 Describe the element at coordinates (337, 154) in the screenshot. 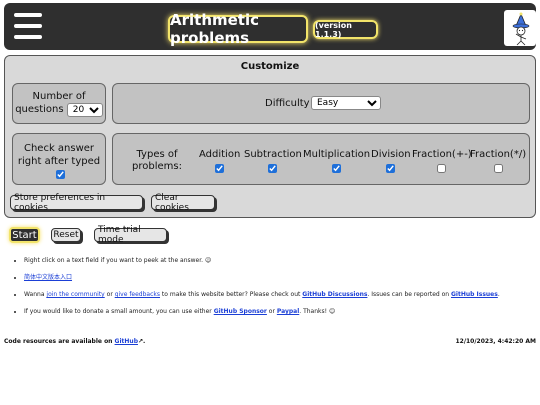

I see `type-multiplication-label: Multiplication` at that location.